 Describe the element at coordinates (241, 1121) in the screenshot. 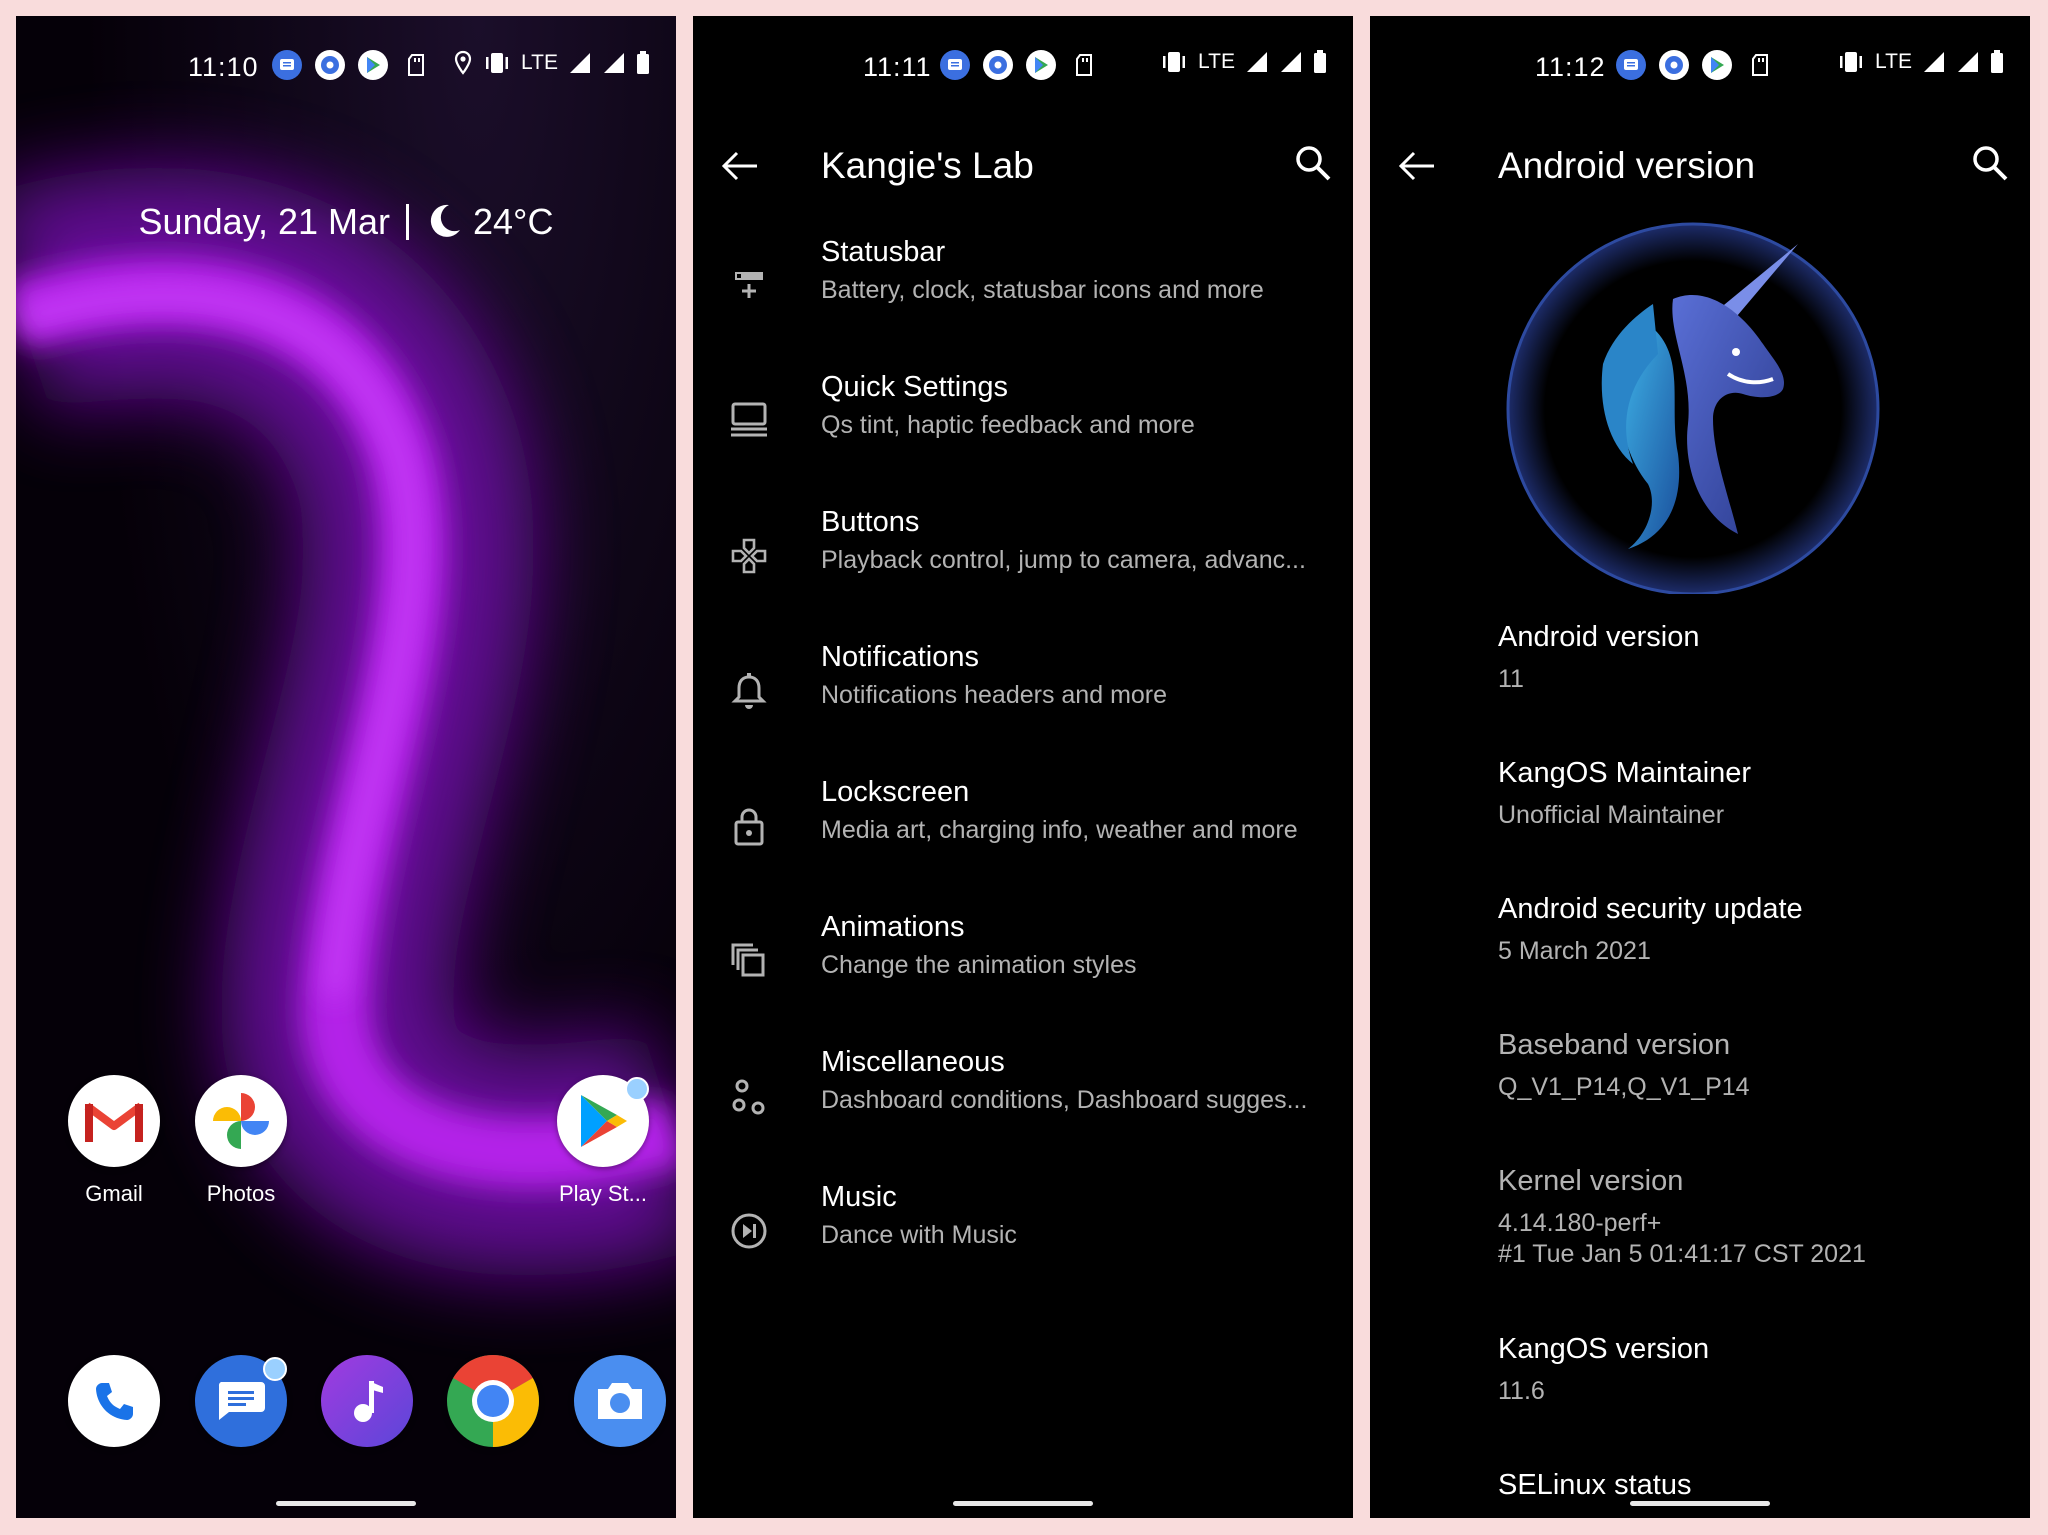

I see `photos-icon` at that location.